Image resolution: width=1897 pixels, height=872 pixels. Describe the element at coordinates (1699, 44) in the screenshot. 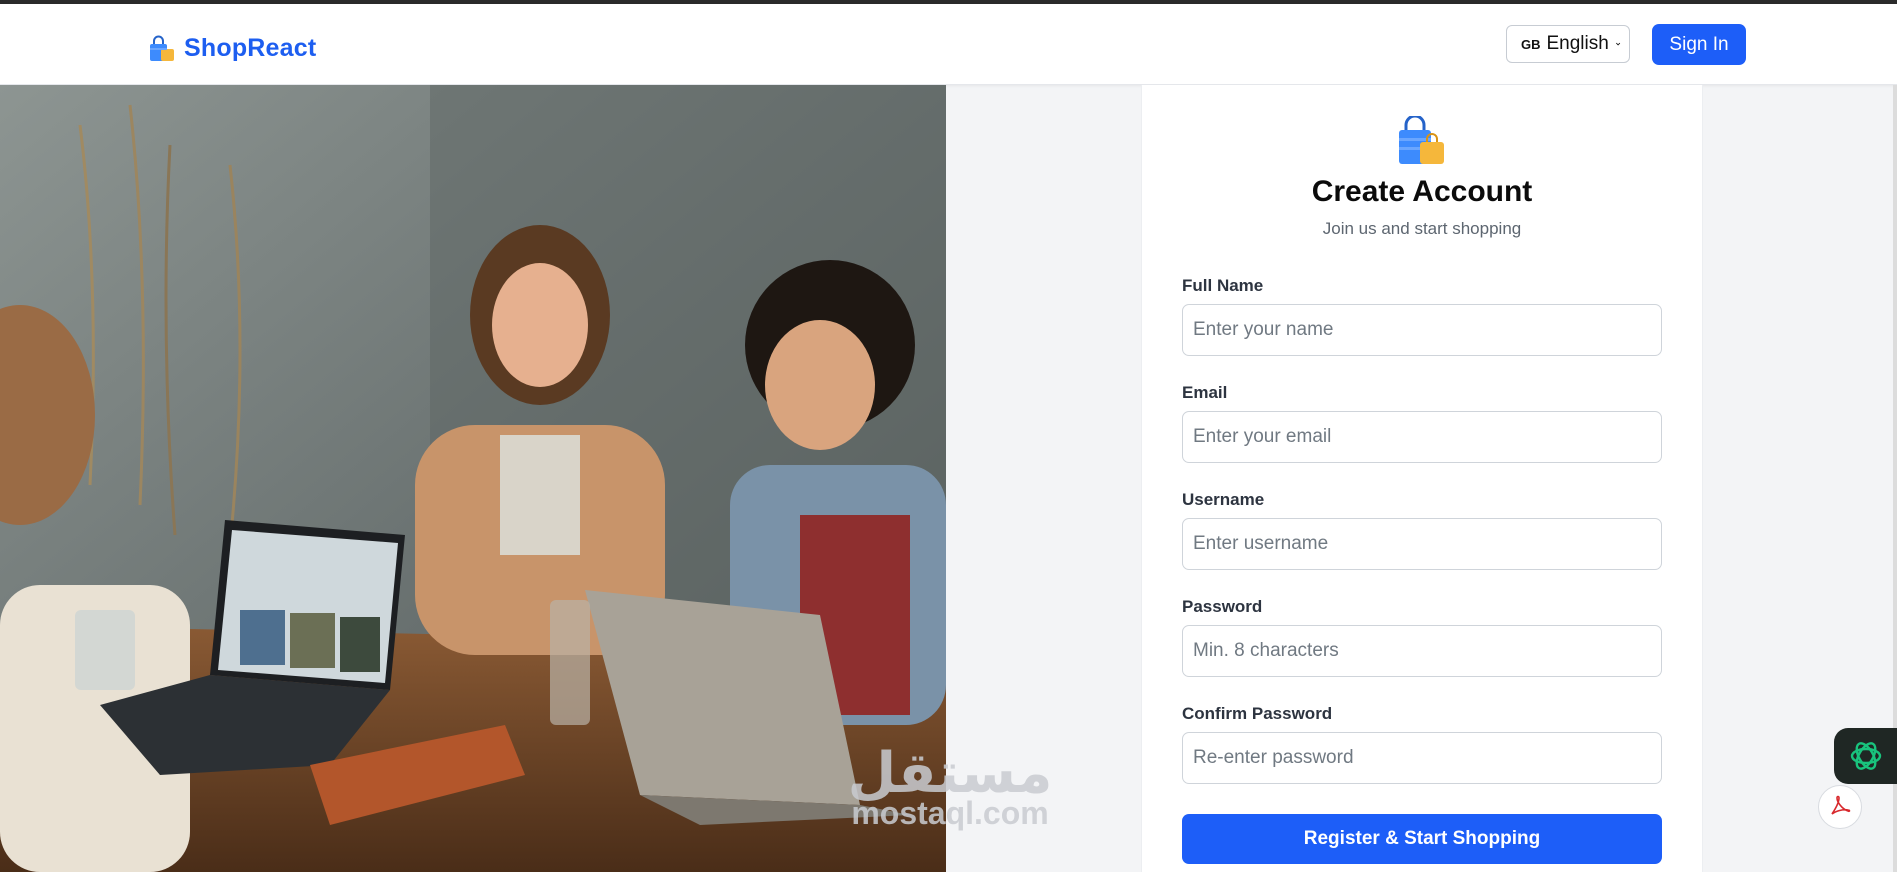

I see `sign-in-button: Sign In` at that location.